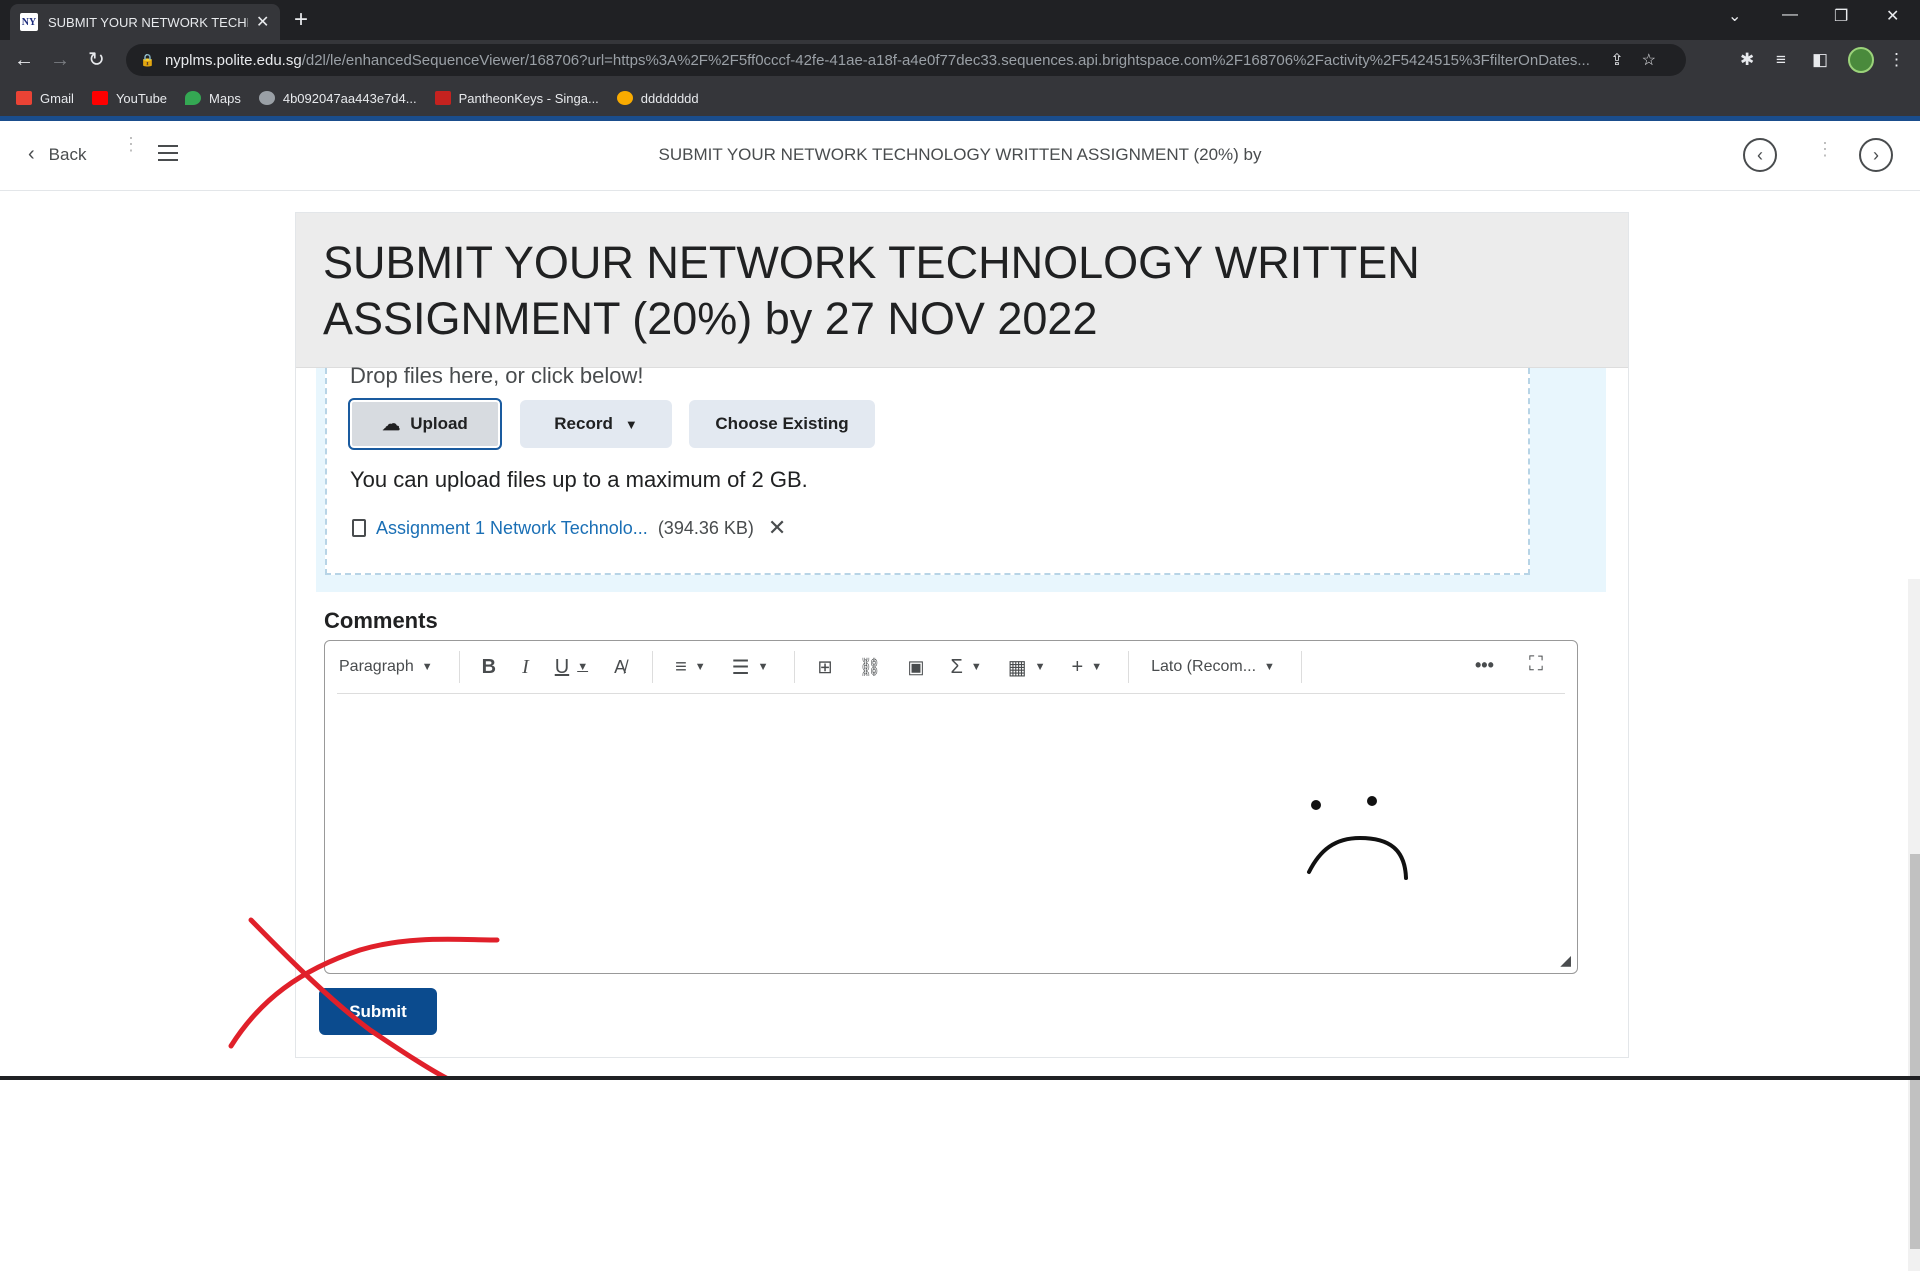 The image size is (1920, 1271). I want to click on paragraph-format-dropdown: Paragraph ▼, so click(386, 667).